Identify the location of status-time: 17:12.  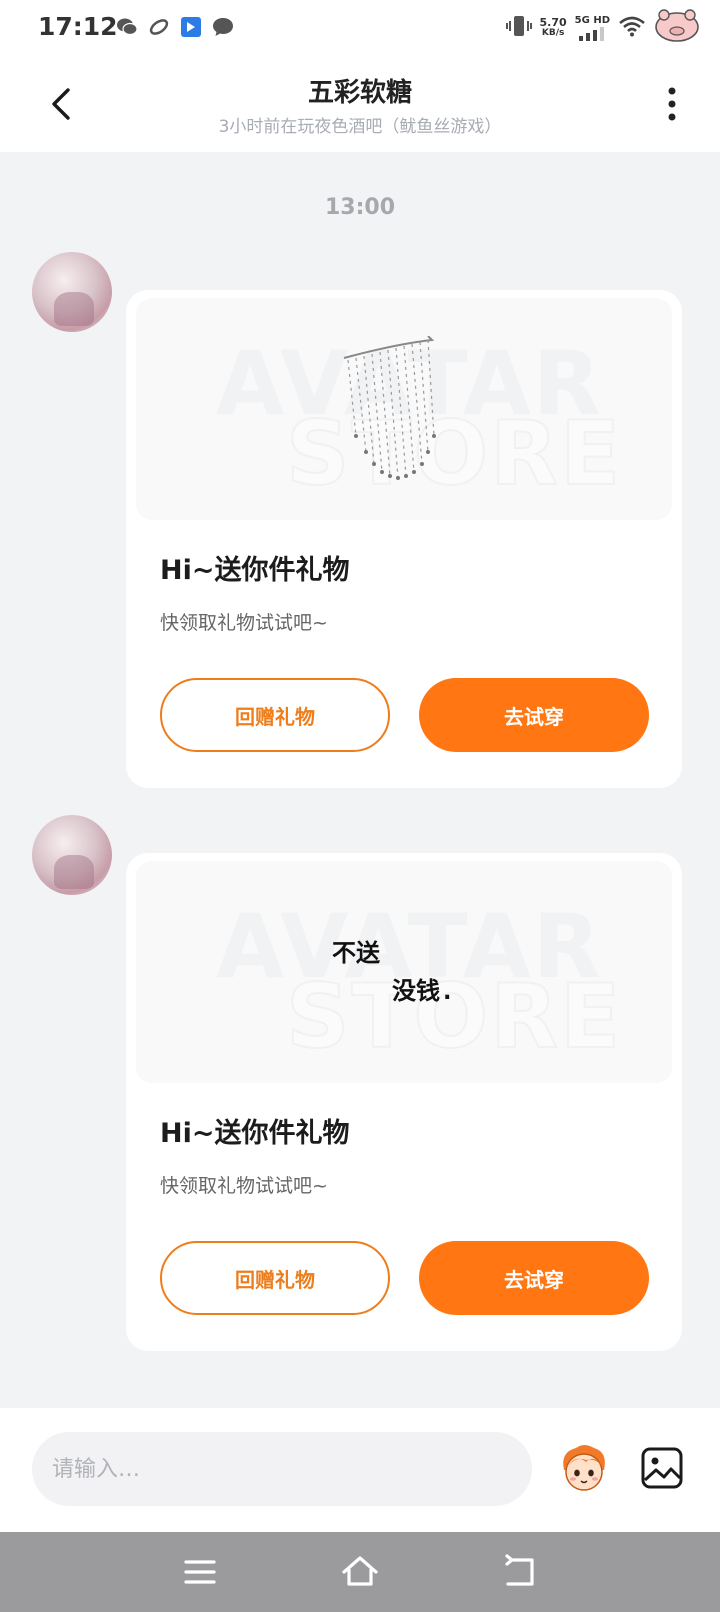
(78, 26).